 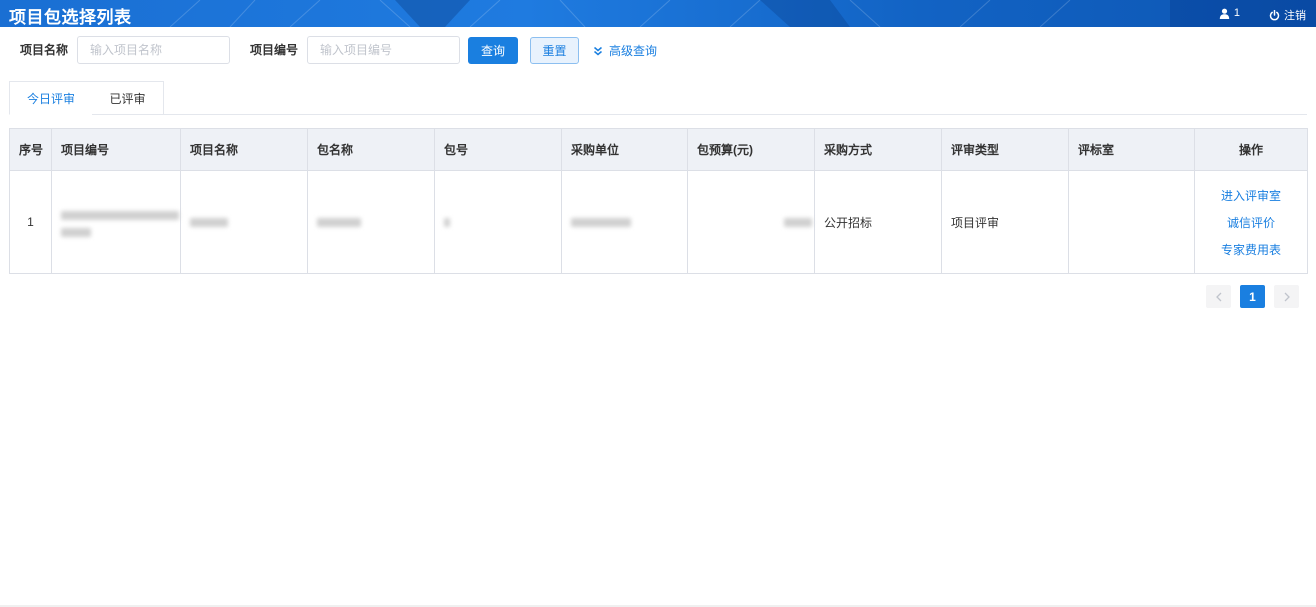 I want to click on chevron-right-icon, so click(x=1287, y=296).